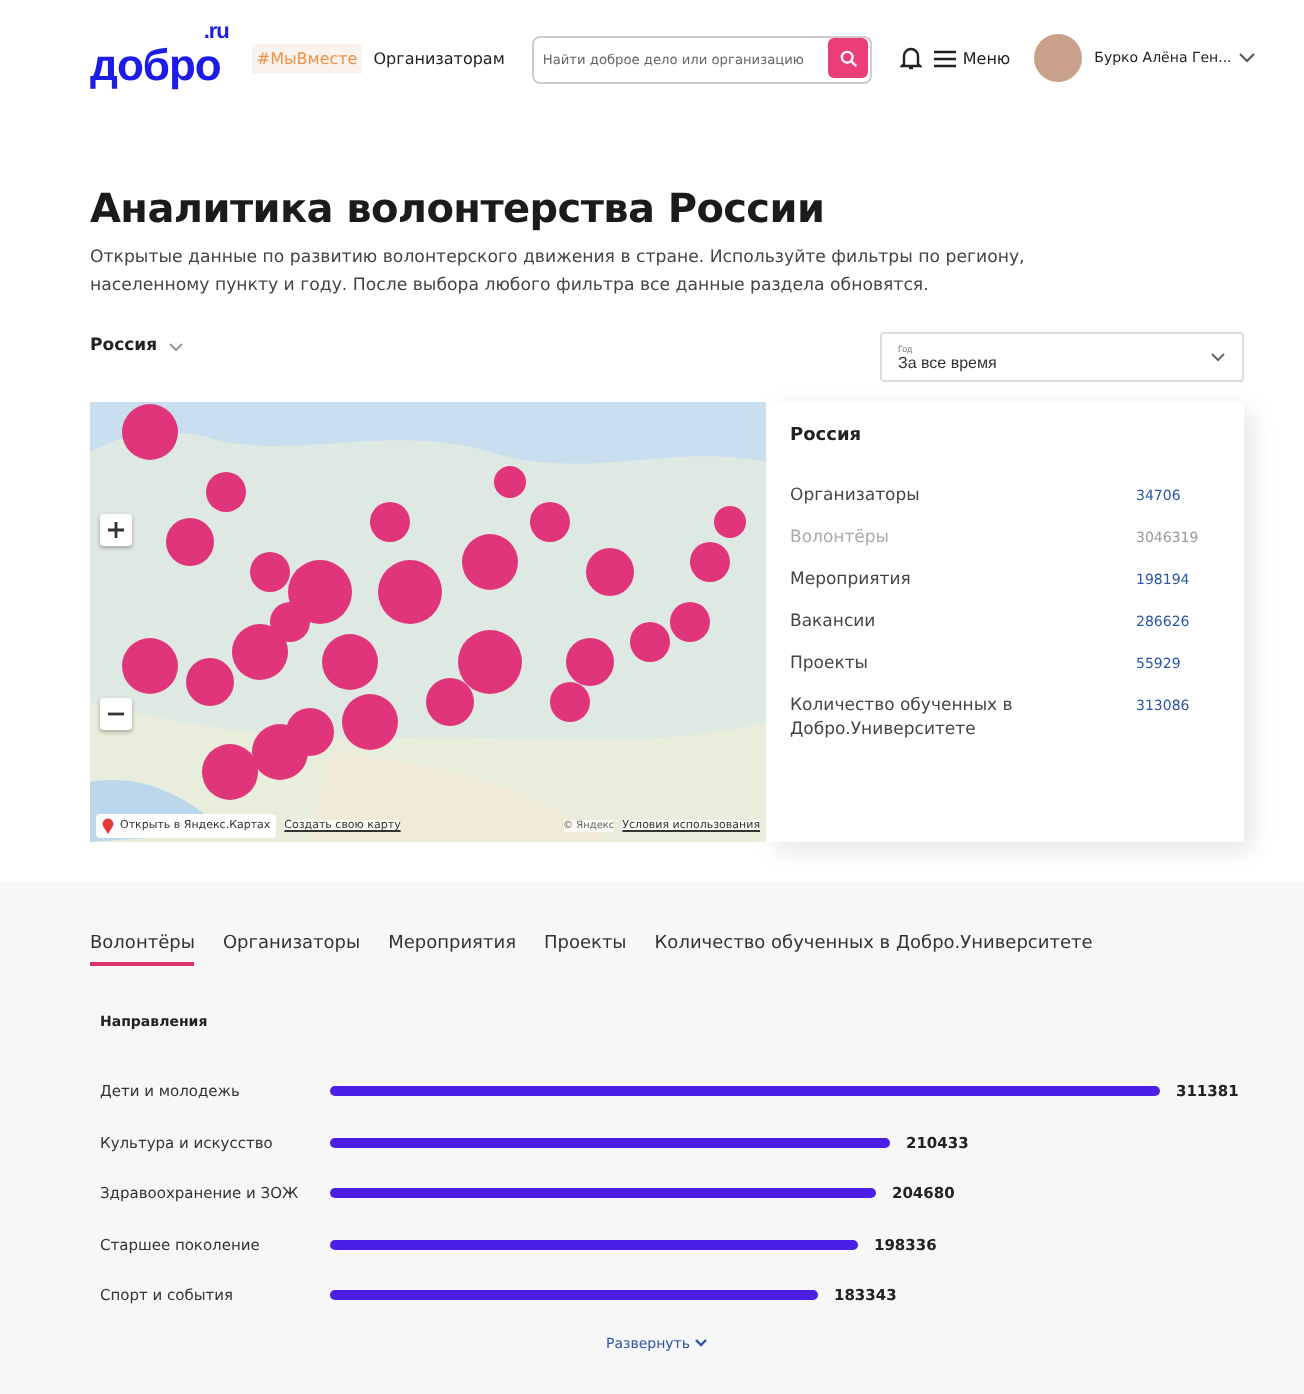 This screenshot has height=1394, width=1304. What do you see at coordinates (972, 58) in the screenshot?
I see `menu-button: Меню` at bounding box center [972, 58].